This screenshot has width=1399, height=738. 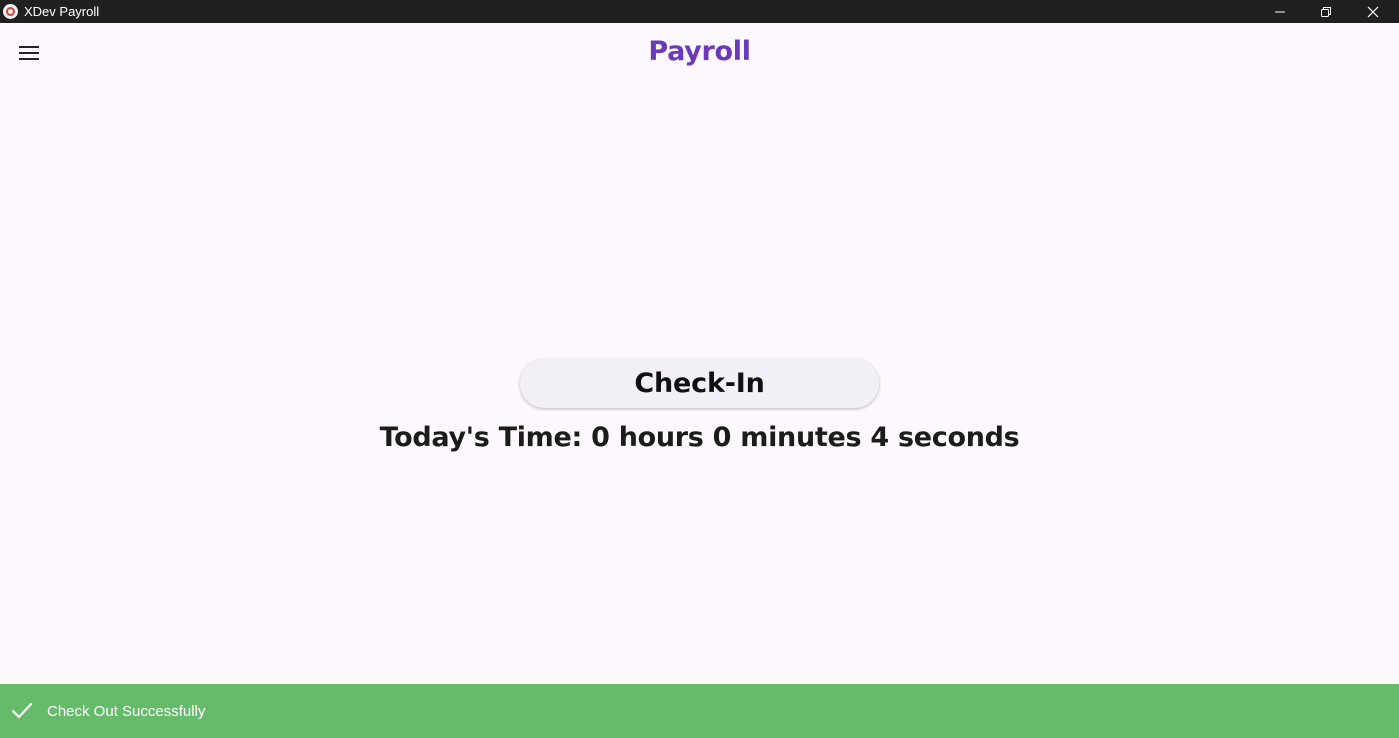 I want to click on restore-button, so click(x=1326, y=11).